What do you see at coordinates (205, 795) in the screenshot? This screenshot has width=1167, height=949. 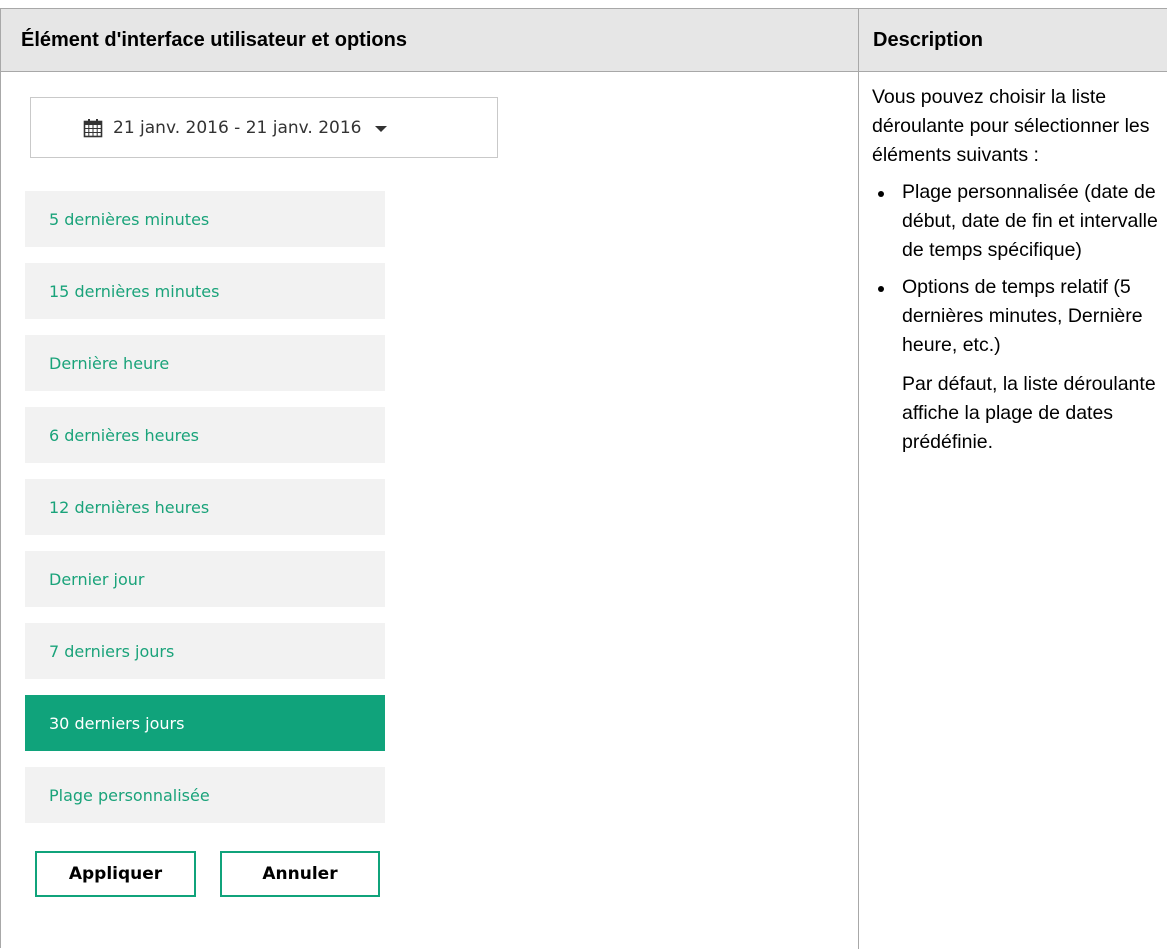 I see `range-option-custom-range: Plage personnalisée` at bounding box center [205, 795].